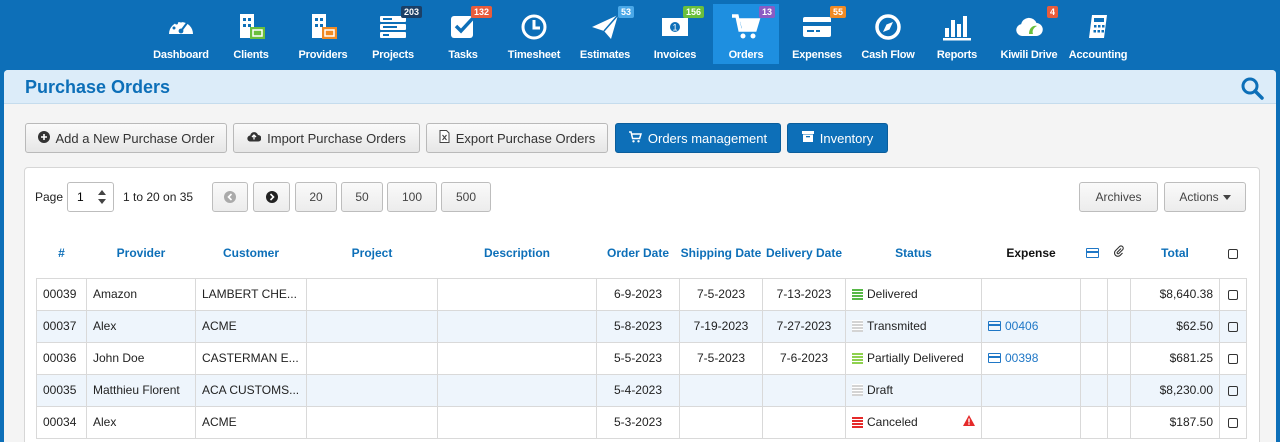 The height and width of the screenshot is (442, 1280). I want to click on nav-timesheet: Timesheet, so click(534, 34).